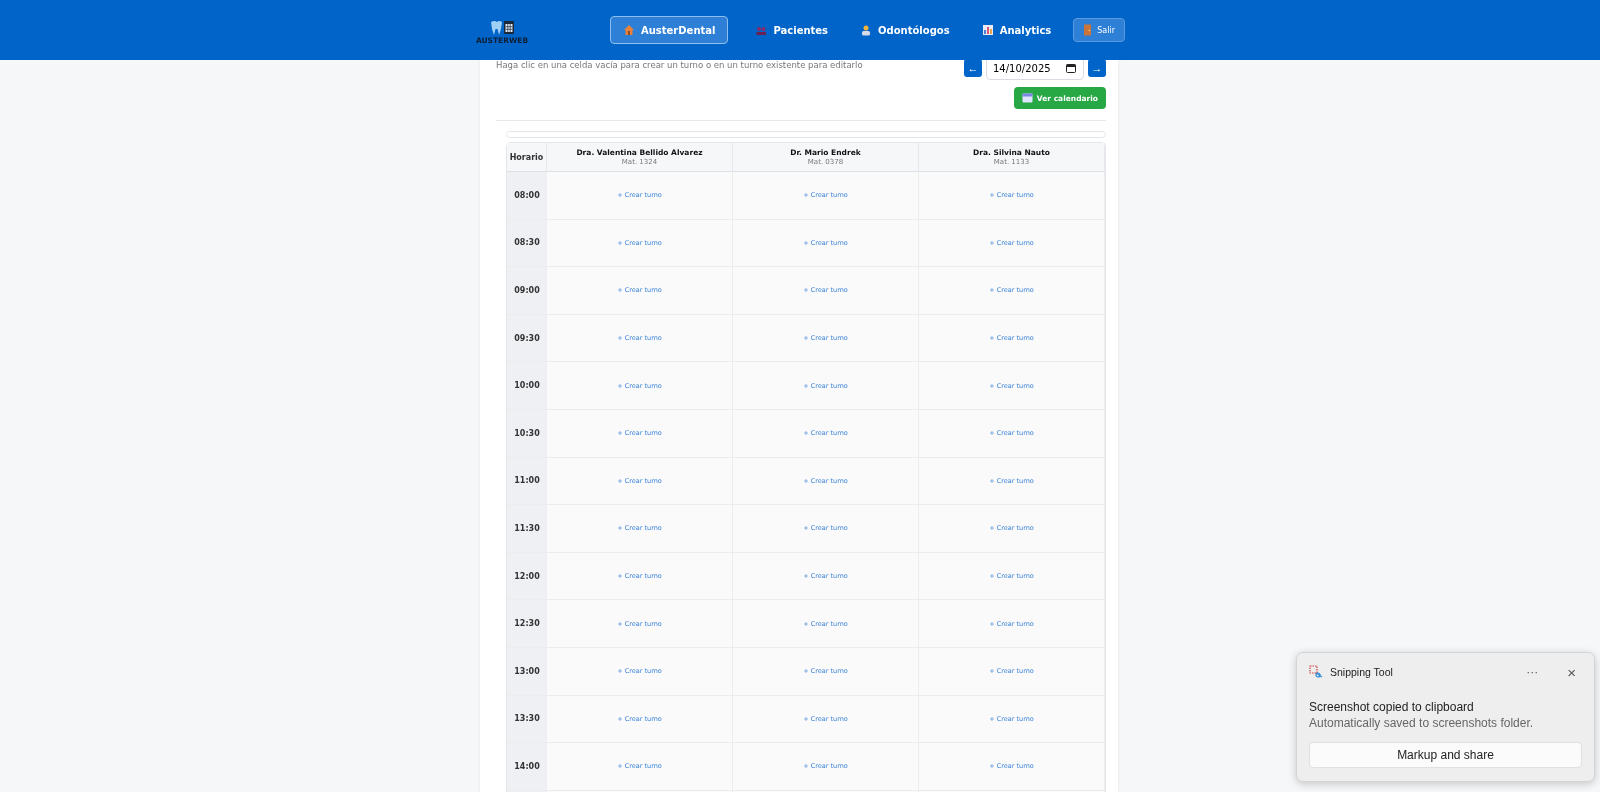 The width and height of the screenshot is (1600, 792). Describe the element at coordinates (792, 30) in the screenshot. I see `nav-tab: Pacientes` at that location.